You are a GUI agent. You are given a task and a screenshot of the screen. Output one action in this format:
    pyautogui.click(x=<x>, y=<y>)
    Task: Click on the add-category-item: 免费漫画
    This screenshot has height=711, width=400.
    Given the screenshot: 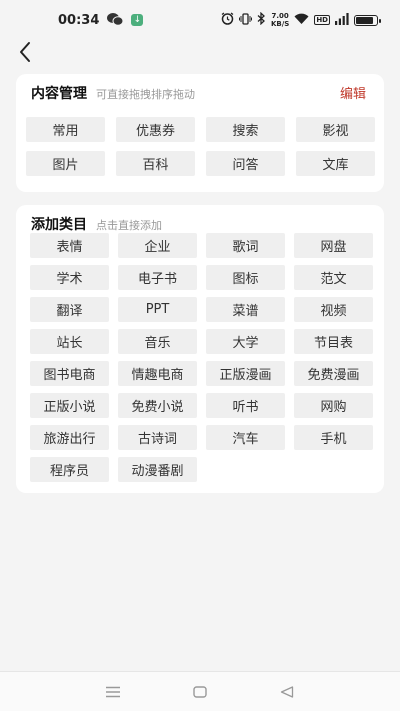 What is the action you would take?
    pyautogui.click(x=333, y=373)
    